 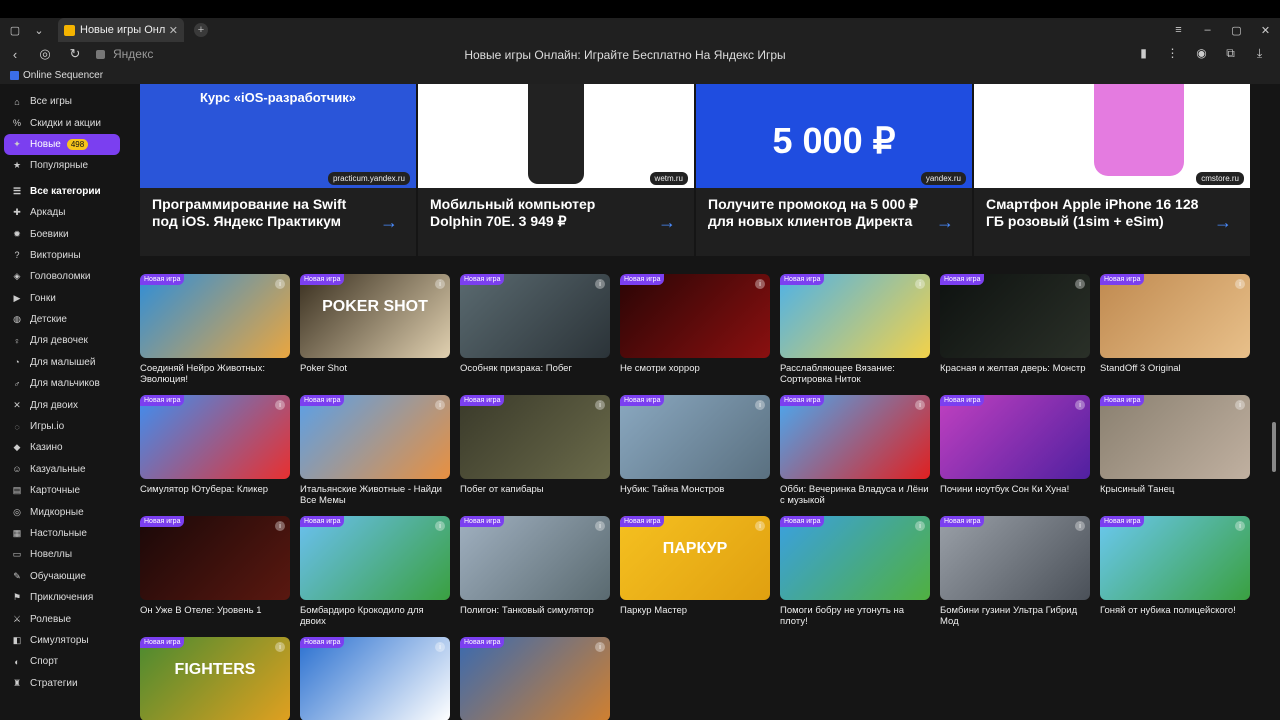 What do you see at coordinates (1220, 178) in the screenshot?
I see `ad-source: cmstore.ru` at bounding box center [1220, 178].